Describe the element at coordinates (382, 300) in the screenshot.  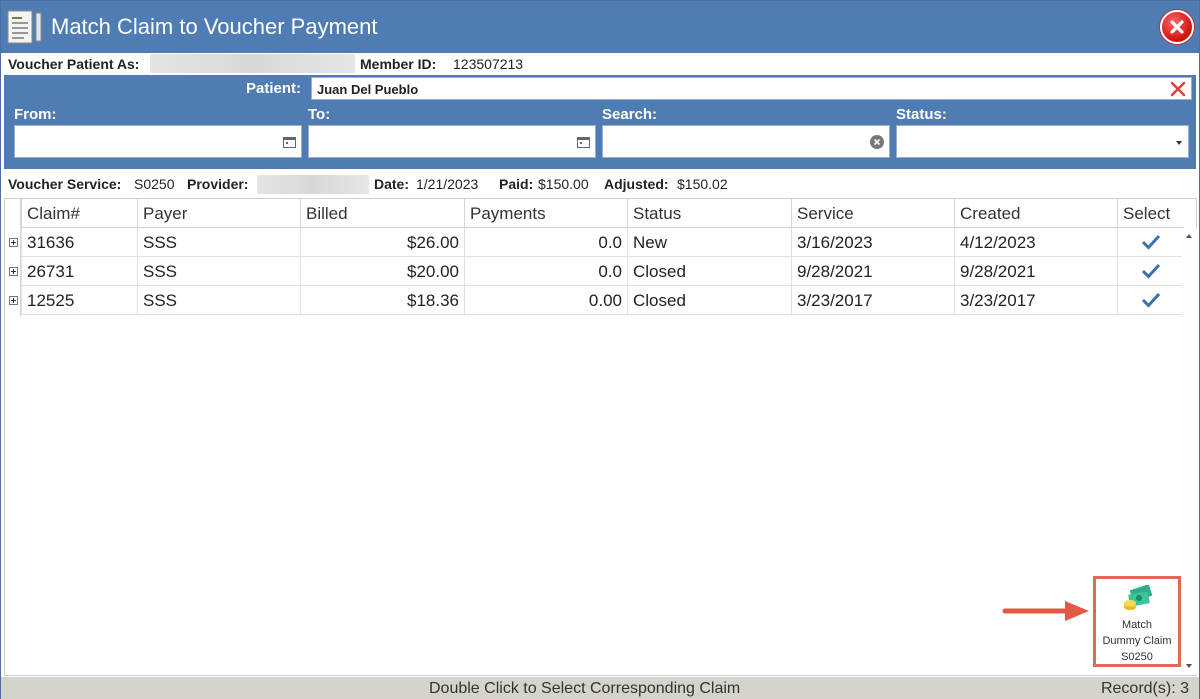
I see `cell-billed: $18.36` at that location.